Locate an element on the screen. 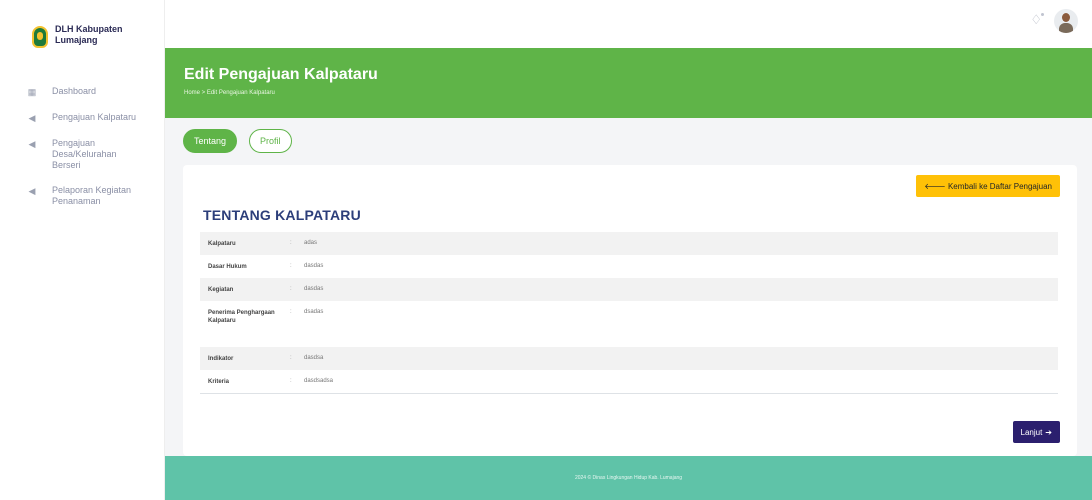 This screenshot has height=500, width=1092. table-row: Kriteria : dasdsadsa is located at coordinates (629, 381).